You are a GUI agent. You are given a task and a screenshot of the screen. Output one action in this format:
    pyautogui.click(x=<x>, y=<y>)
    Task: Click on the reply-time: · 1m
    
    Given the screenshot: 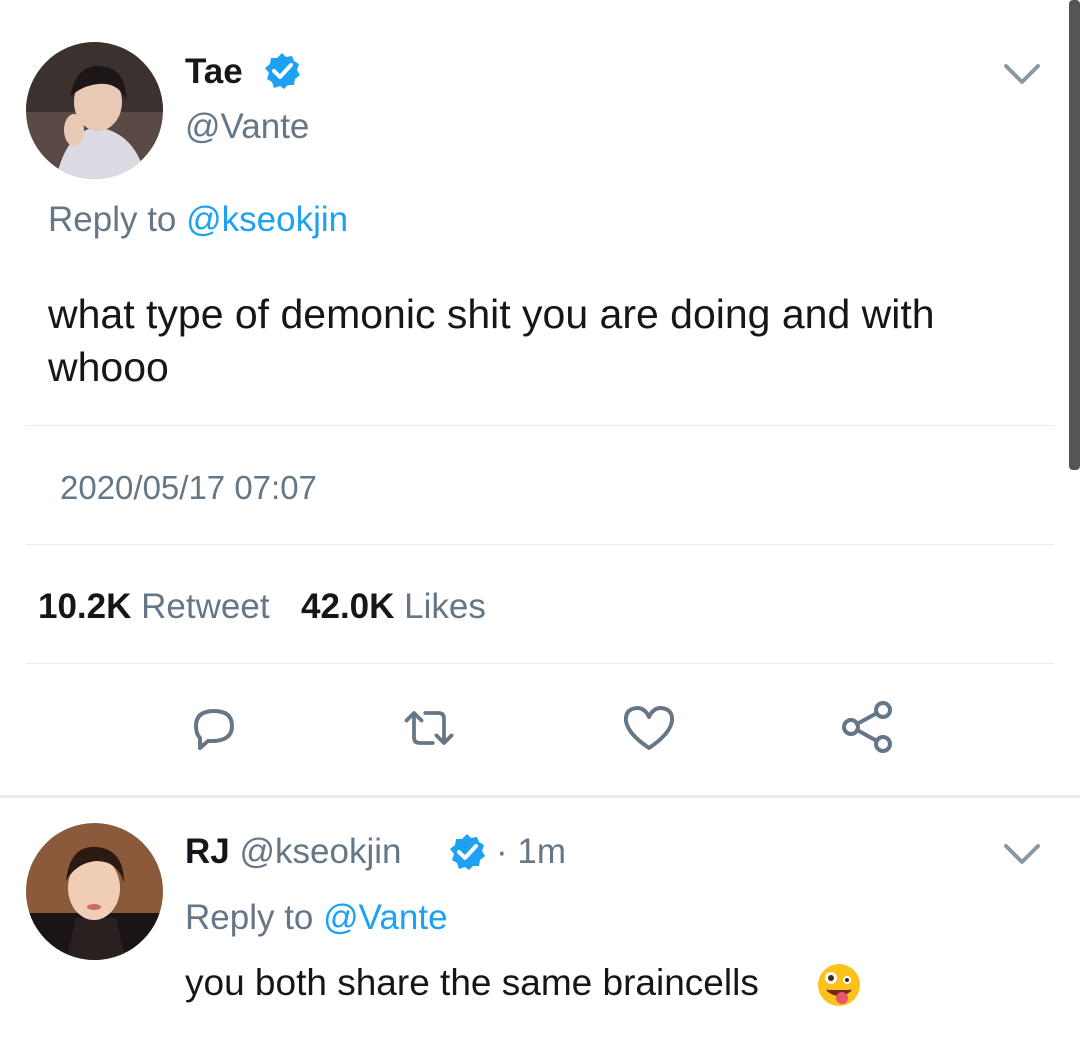 What is the action you would take?
    pyautogui.click(x=531, y=852)
    